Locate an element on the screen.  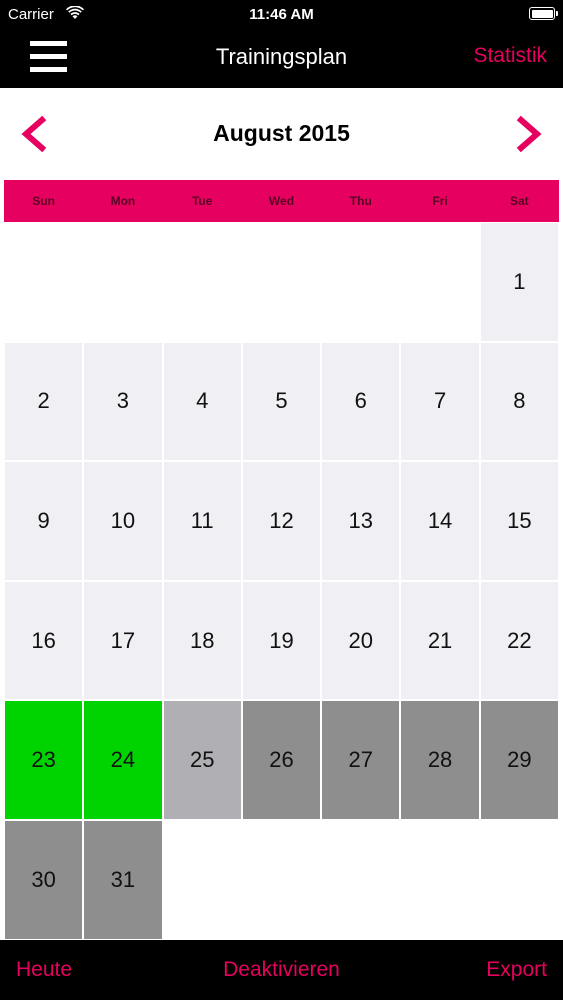
deaktivieren-button: Deaktivieren is located at coordinates (281, 970).